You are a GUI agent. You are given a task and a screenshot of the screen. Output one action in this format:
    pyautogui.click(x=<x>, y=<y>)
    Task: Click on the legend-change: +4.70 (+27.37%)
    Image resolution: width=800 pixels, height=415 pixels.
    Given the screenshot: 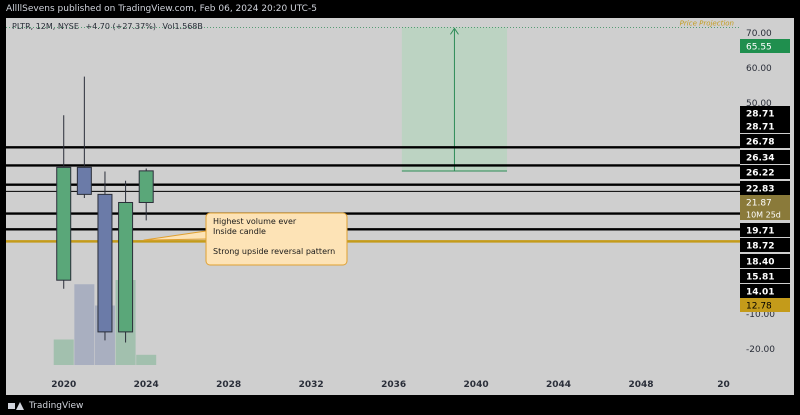 What is the action you would take?
    pyautogui.click(x=120, y=26)
    